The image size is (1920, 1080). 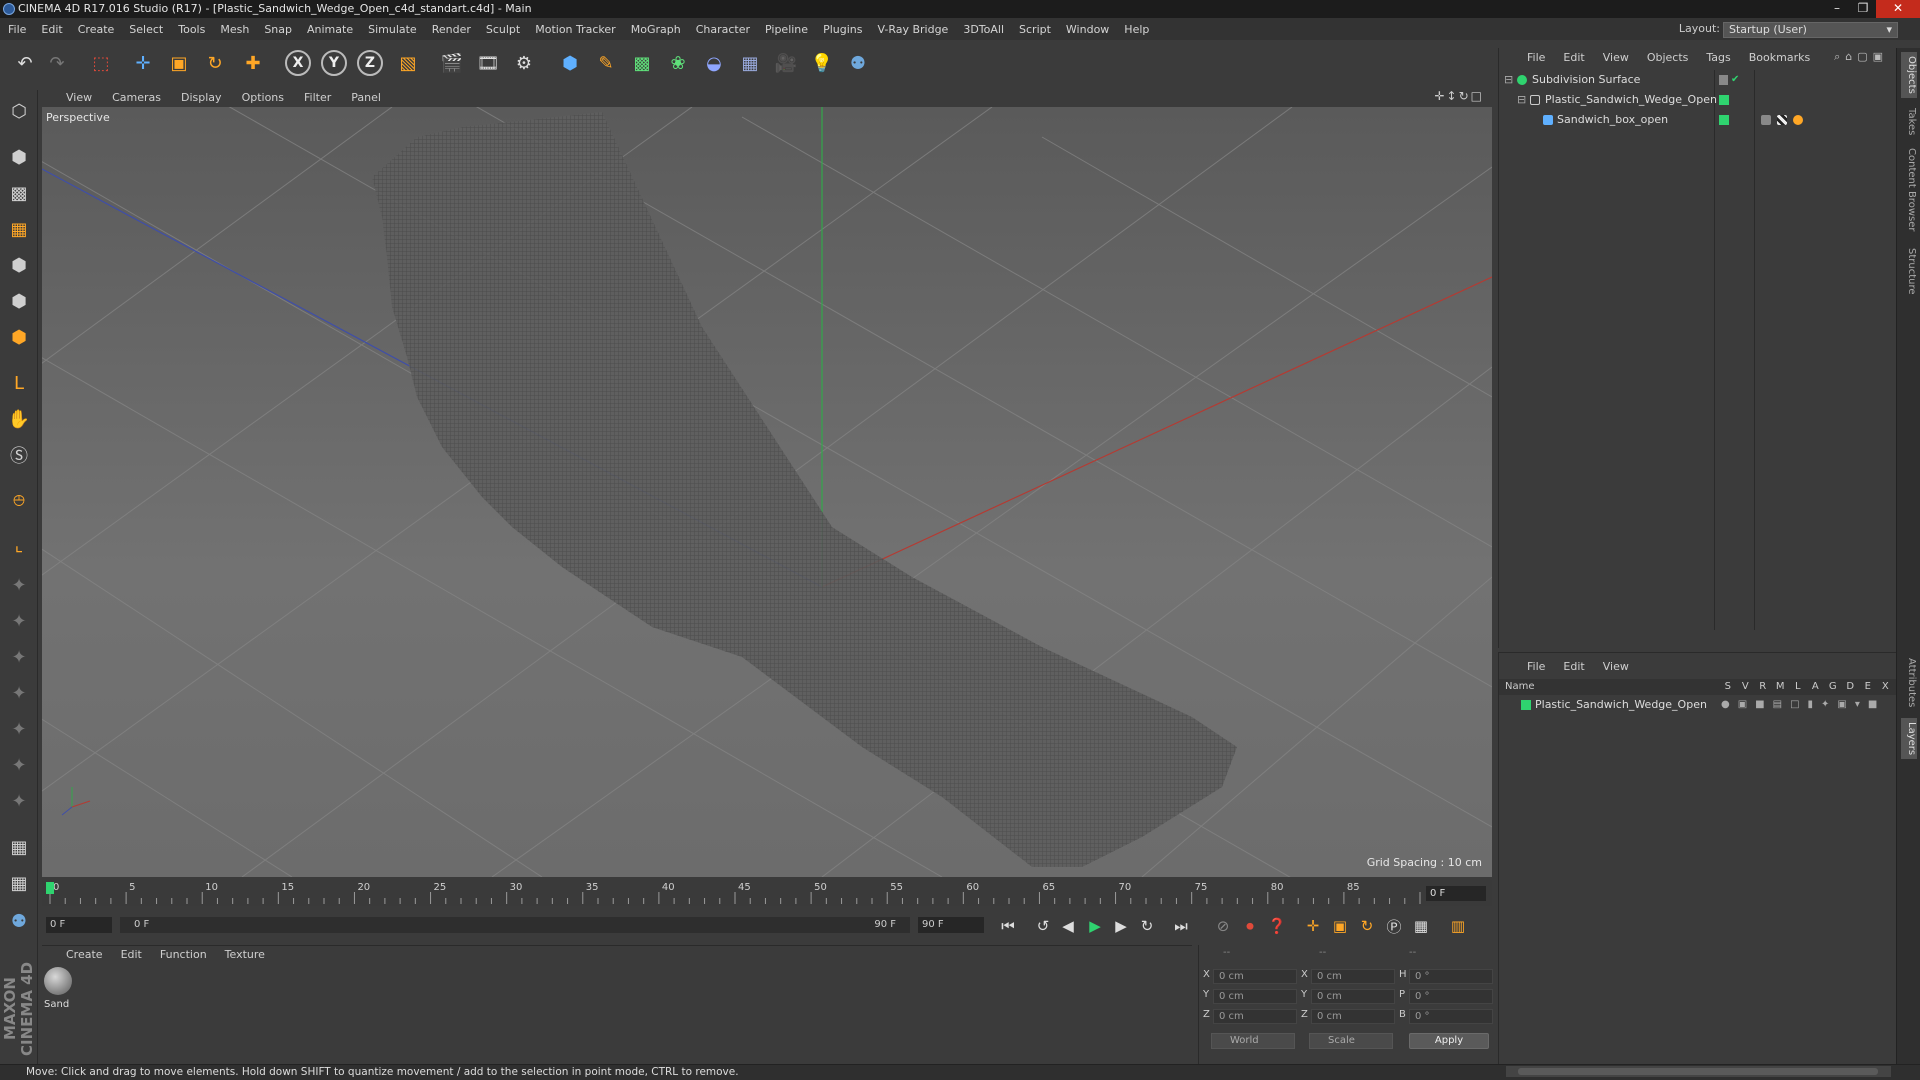 I want to click on om-menu-objects: Objects, so click(x=1668, y=57).